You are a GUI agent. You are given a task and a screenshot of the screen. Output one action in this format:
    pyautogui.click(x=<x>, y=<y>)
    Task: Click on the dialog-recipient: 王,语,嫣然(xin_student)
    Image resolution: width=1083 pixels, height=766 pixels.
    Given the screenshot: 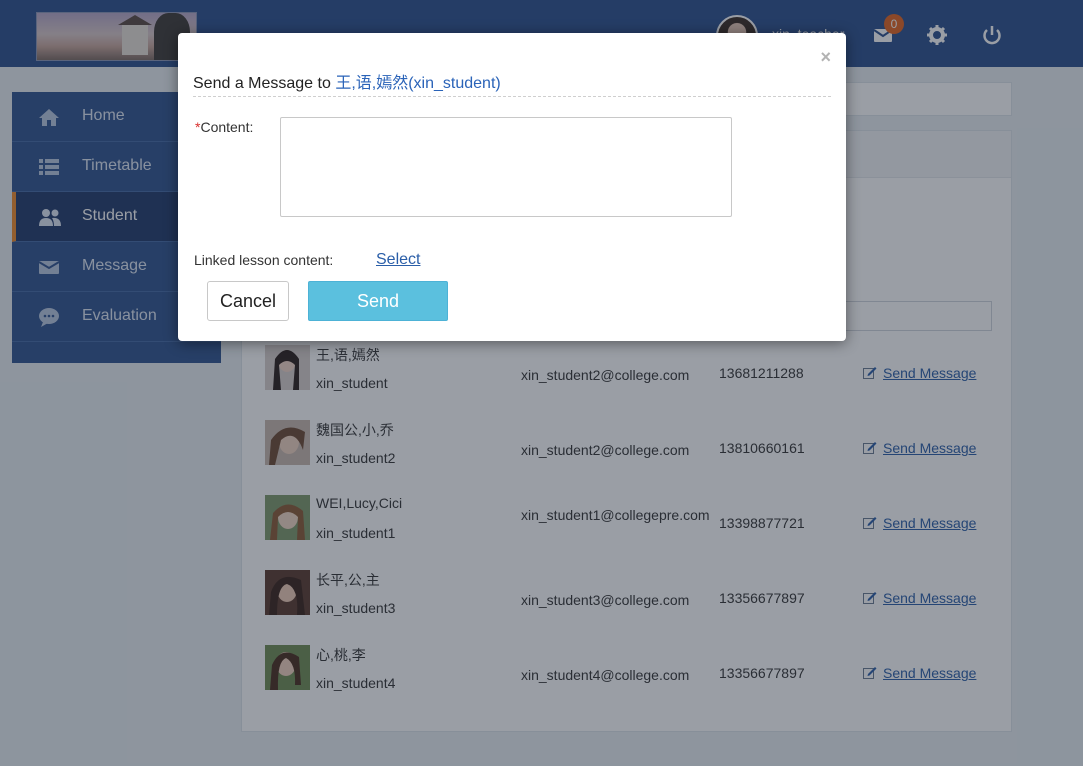 What is the action you would take?
    pyautogui.click(x=418, y=83)
    